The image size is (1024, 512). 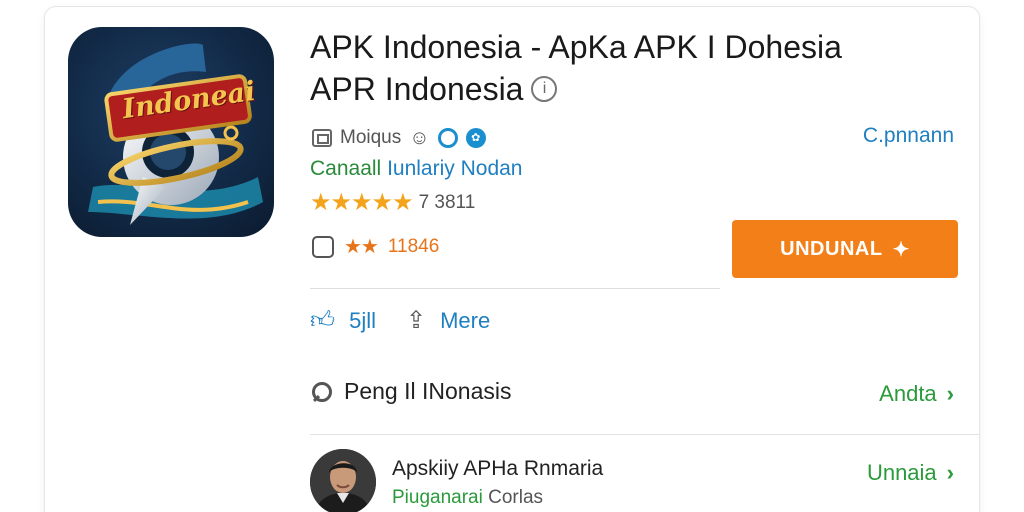 I want to click on meta-row: Moiqus ☺ ✿, so click(x=399, y=138).